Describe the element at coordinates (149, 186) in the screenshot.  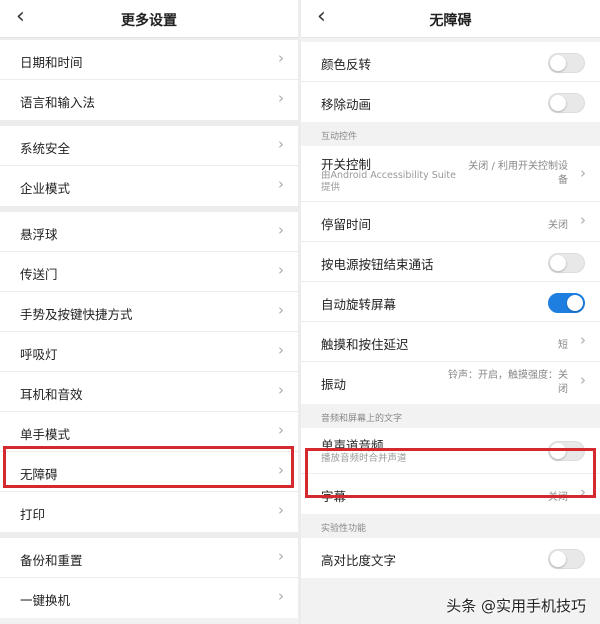
I see `settings-item: 企业模式 ›` at that location.